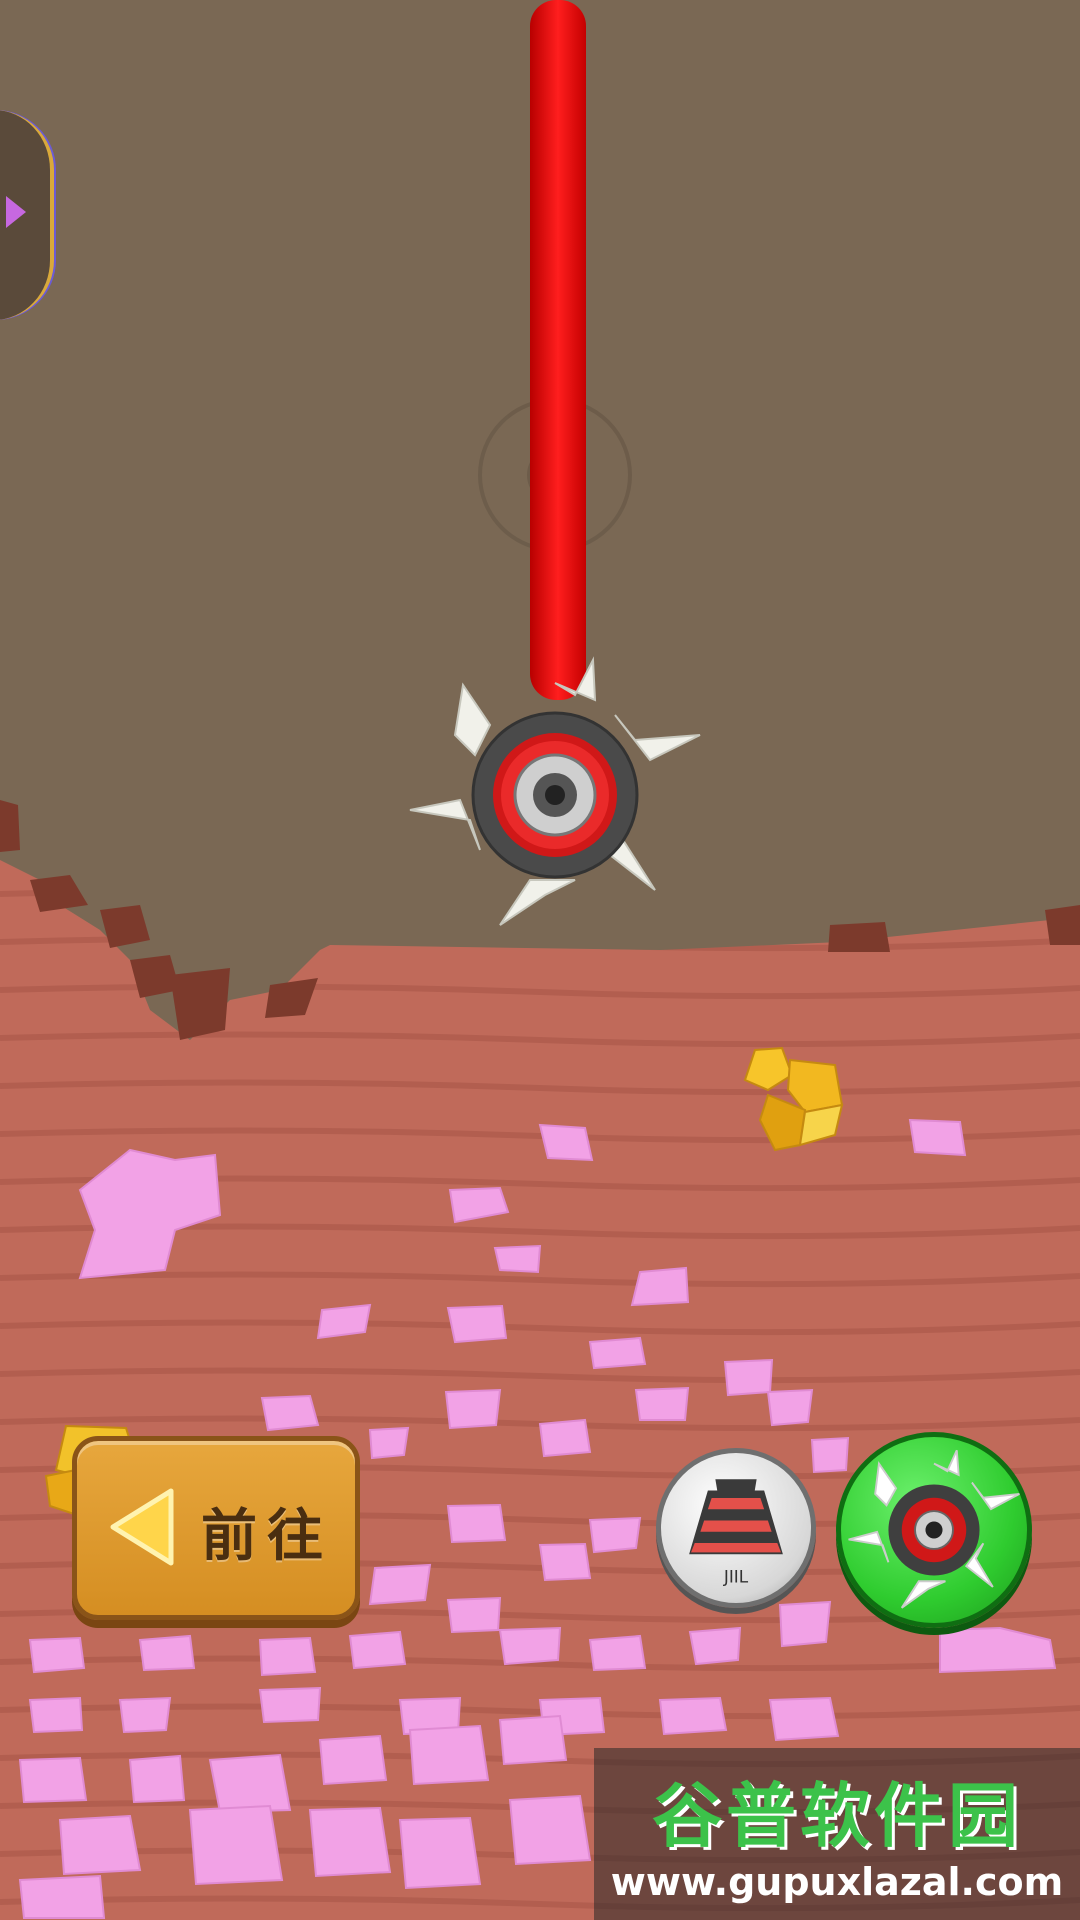 This screenshot has height=1920, width=1080. I want to click on drill-rope, so click(558, 350).